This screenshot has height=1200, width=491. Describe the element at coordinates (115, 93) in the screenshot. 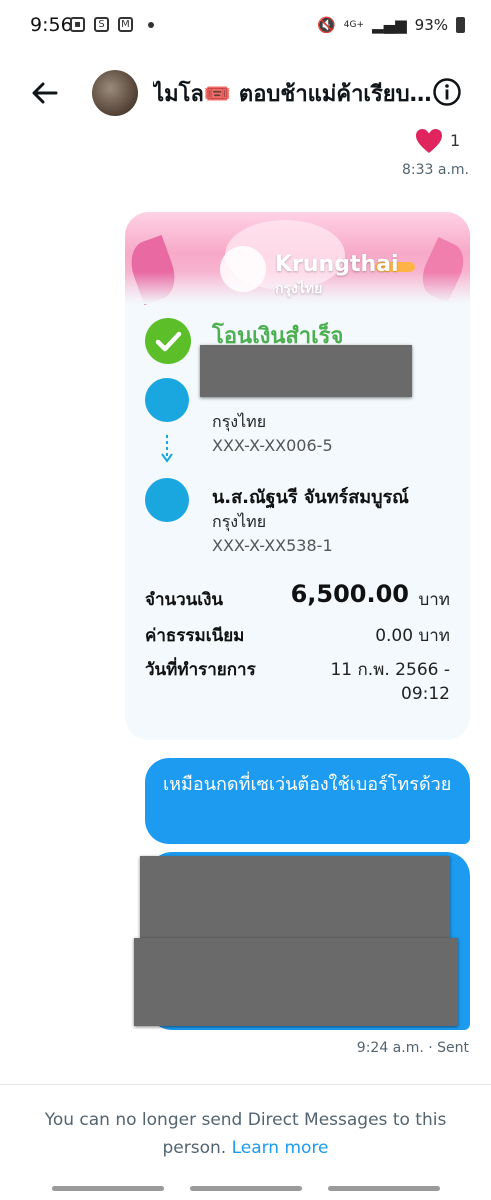

I see `avatar` at that location.